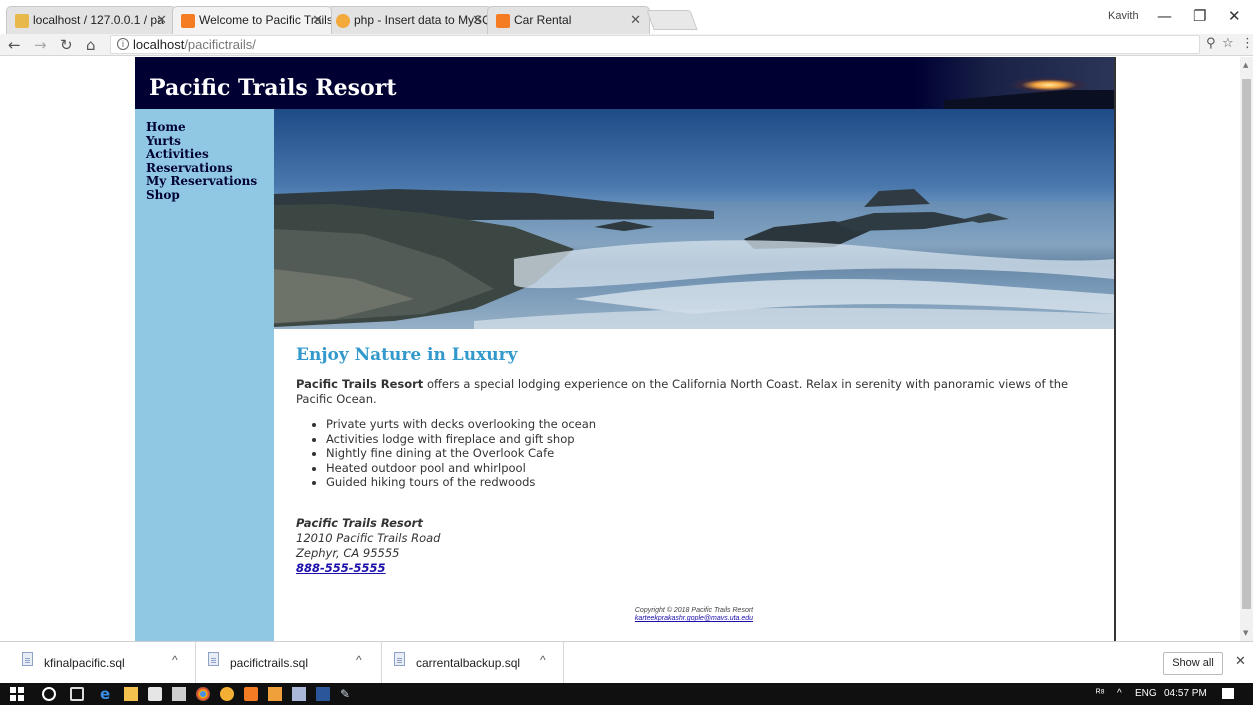 This screenshot has height=705, width=1253. I want to click on home-icon: ⌂, so click(91, 45).